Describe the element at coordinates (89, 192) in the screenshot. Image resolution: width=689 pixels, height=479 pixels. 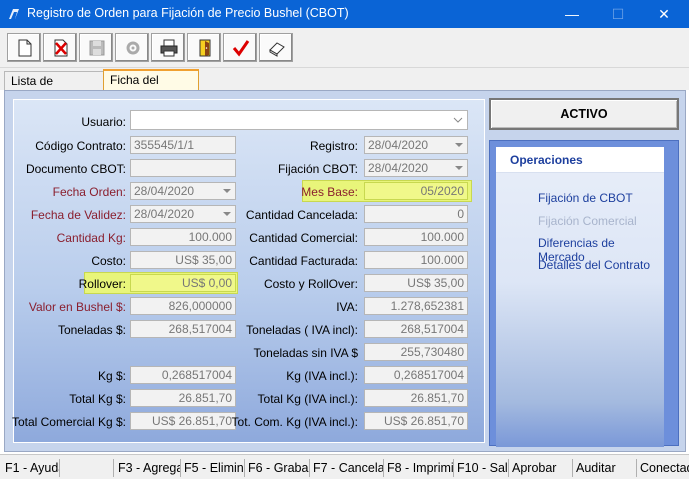
I see `fecha-orden-label: Fecha Orden:` at that location.